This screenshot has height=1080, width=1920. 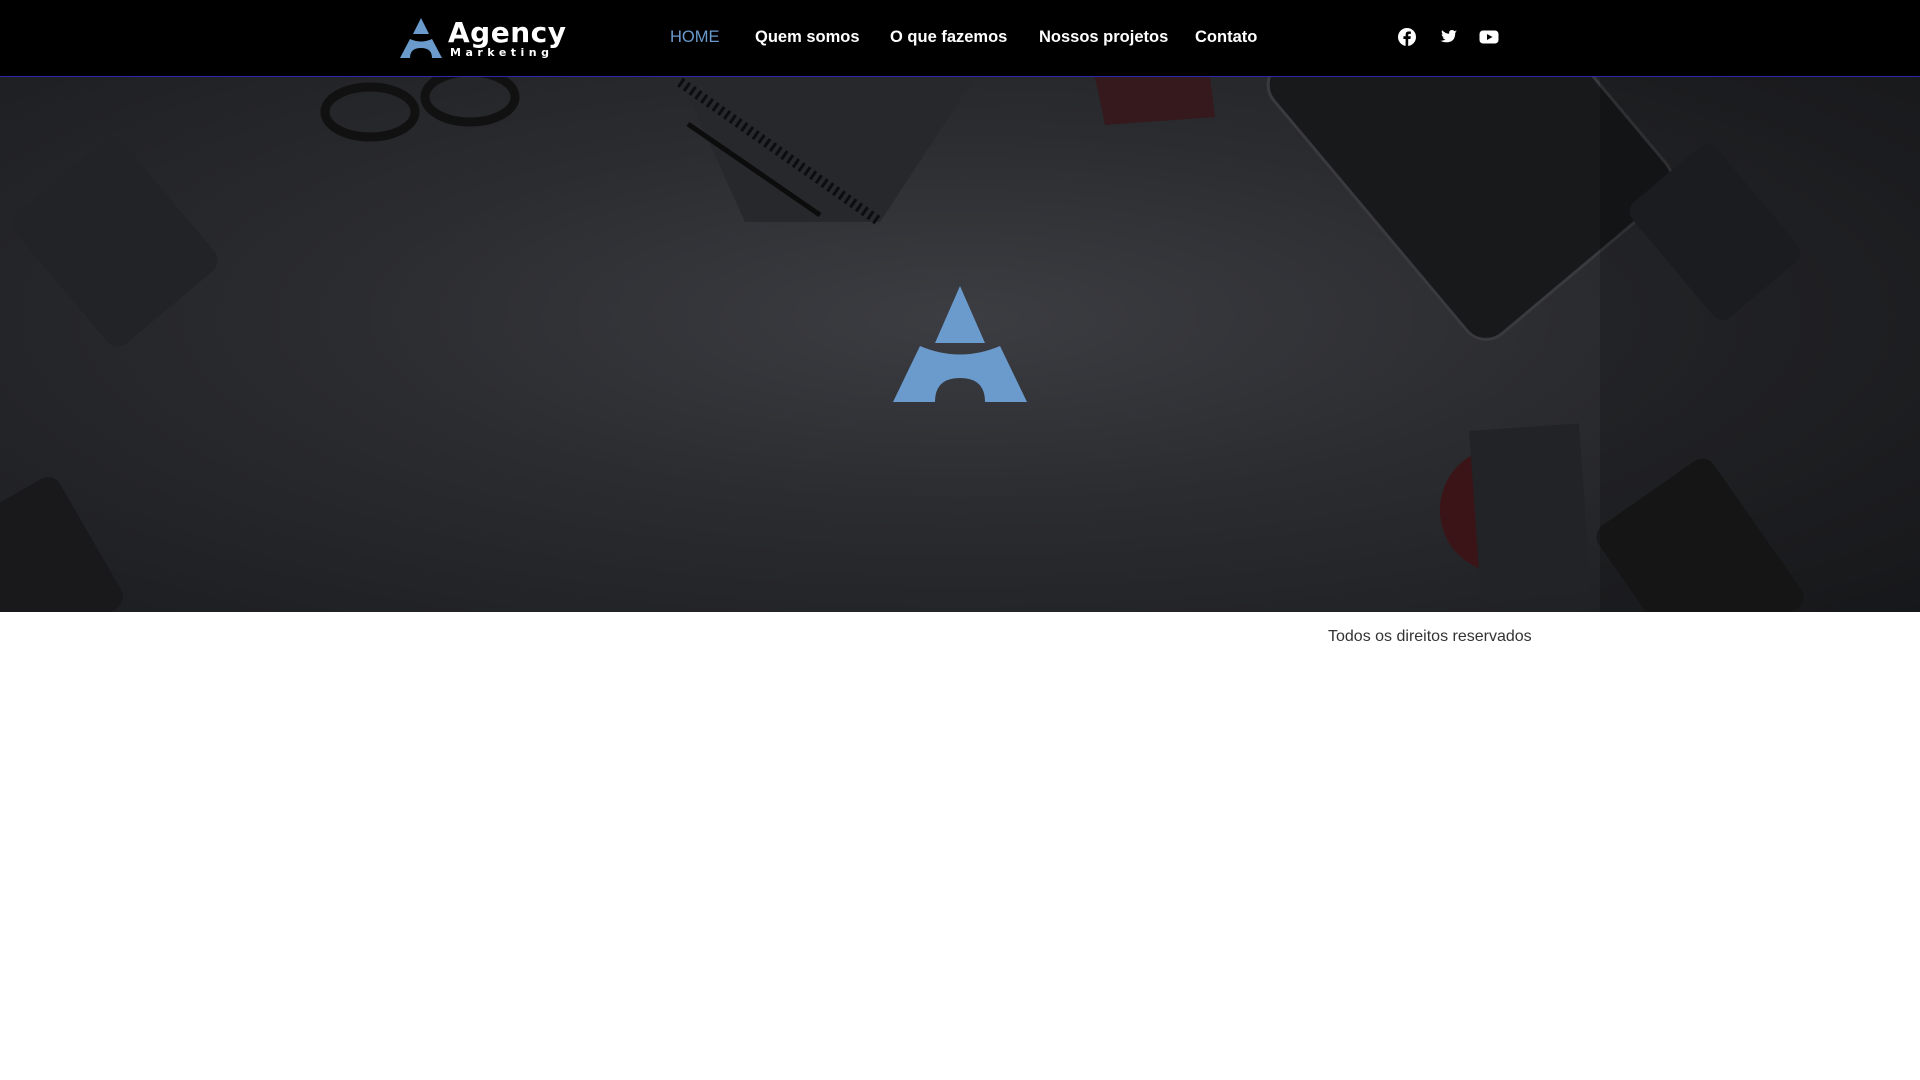 What do you see at coordinates (507, 32) in the screenshot?
I see `brand-name: Agency` at bounding box center [507, 32].